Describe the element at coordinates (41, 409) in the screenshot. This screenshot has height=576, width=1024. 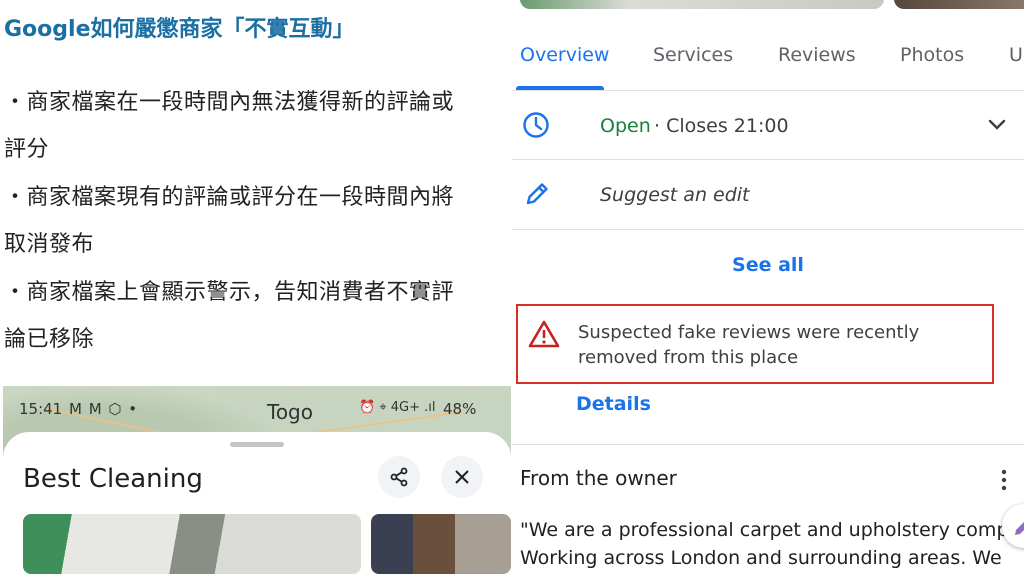
I see `status-time: 15:41` at that location.